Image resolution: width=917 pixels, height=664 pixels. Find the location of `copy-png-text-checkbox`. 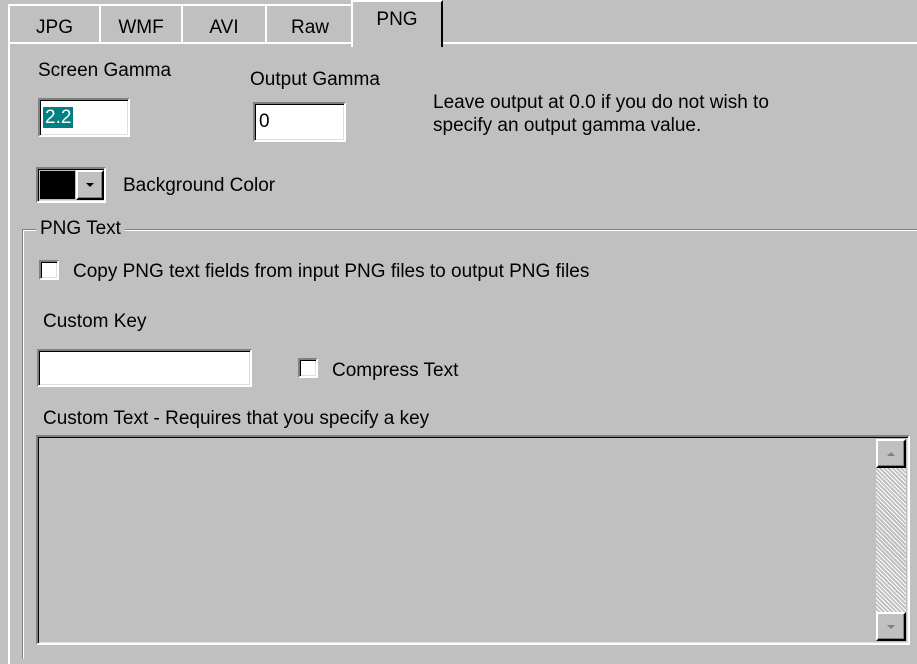

copy-png-text-checkbox is located at coordinates (49, 270).